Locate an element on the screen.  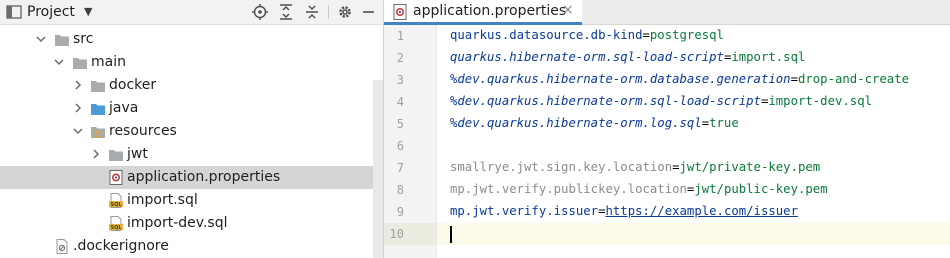
property-key: quarkus.datasource.db-kind is located at coordinates (546, 35).